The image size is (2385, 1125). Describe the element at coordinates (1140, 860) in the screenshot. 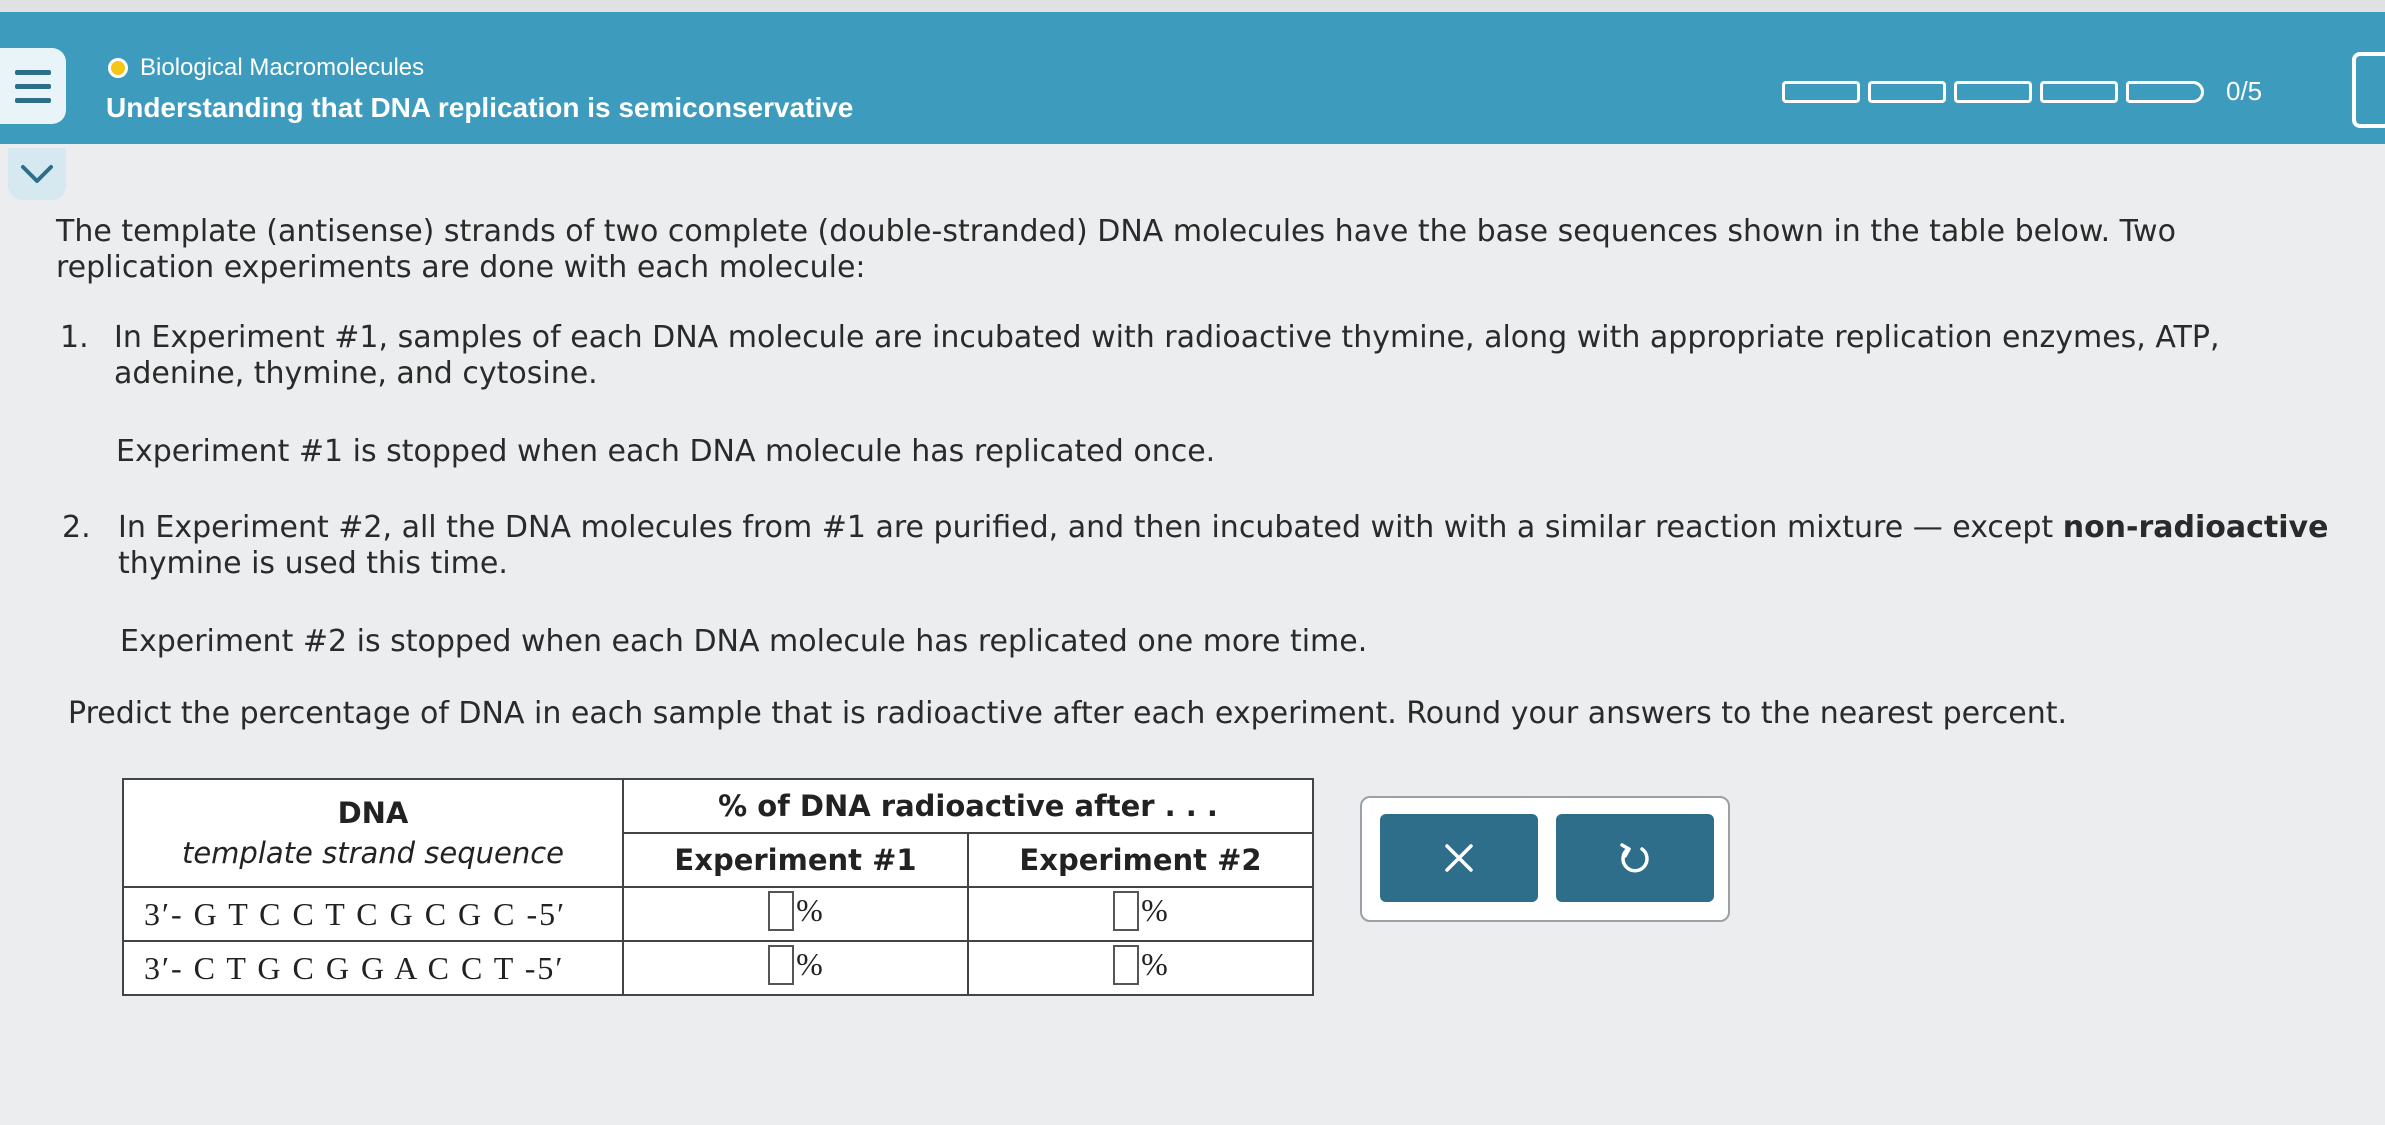

I see `experiment-2-header: Experiment #2` at that location.